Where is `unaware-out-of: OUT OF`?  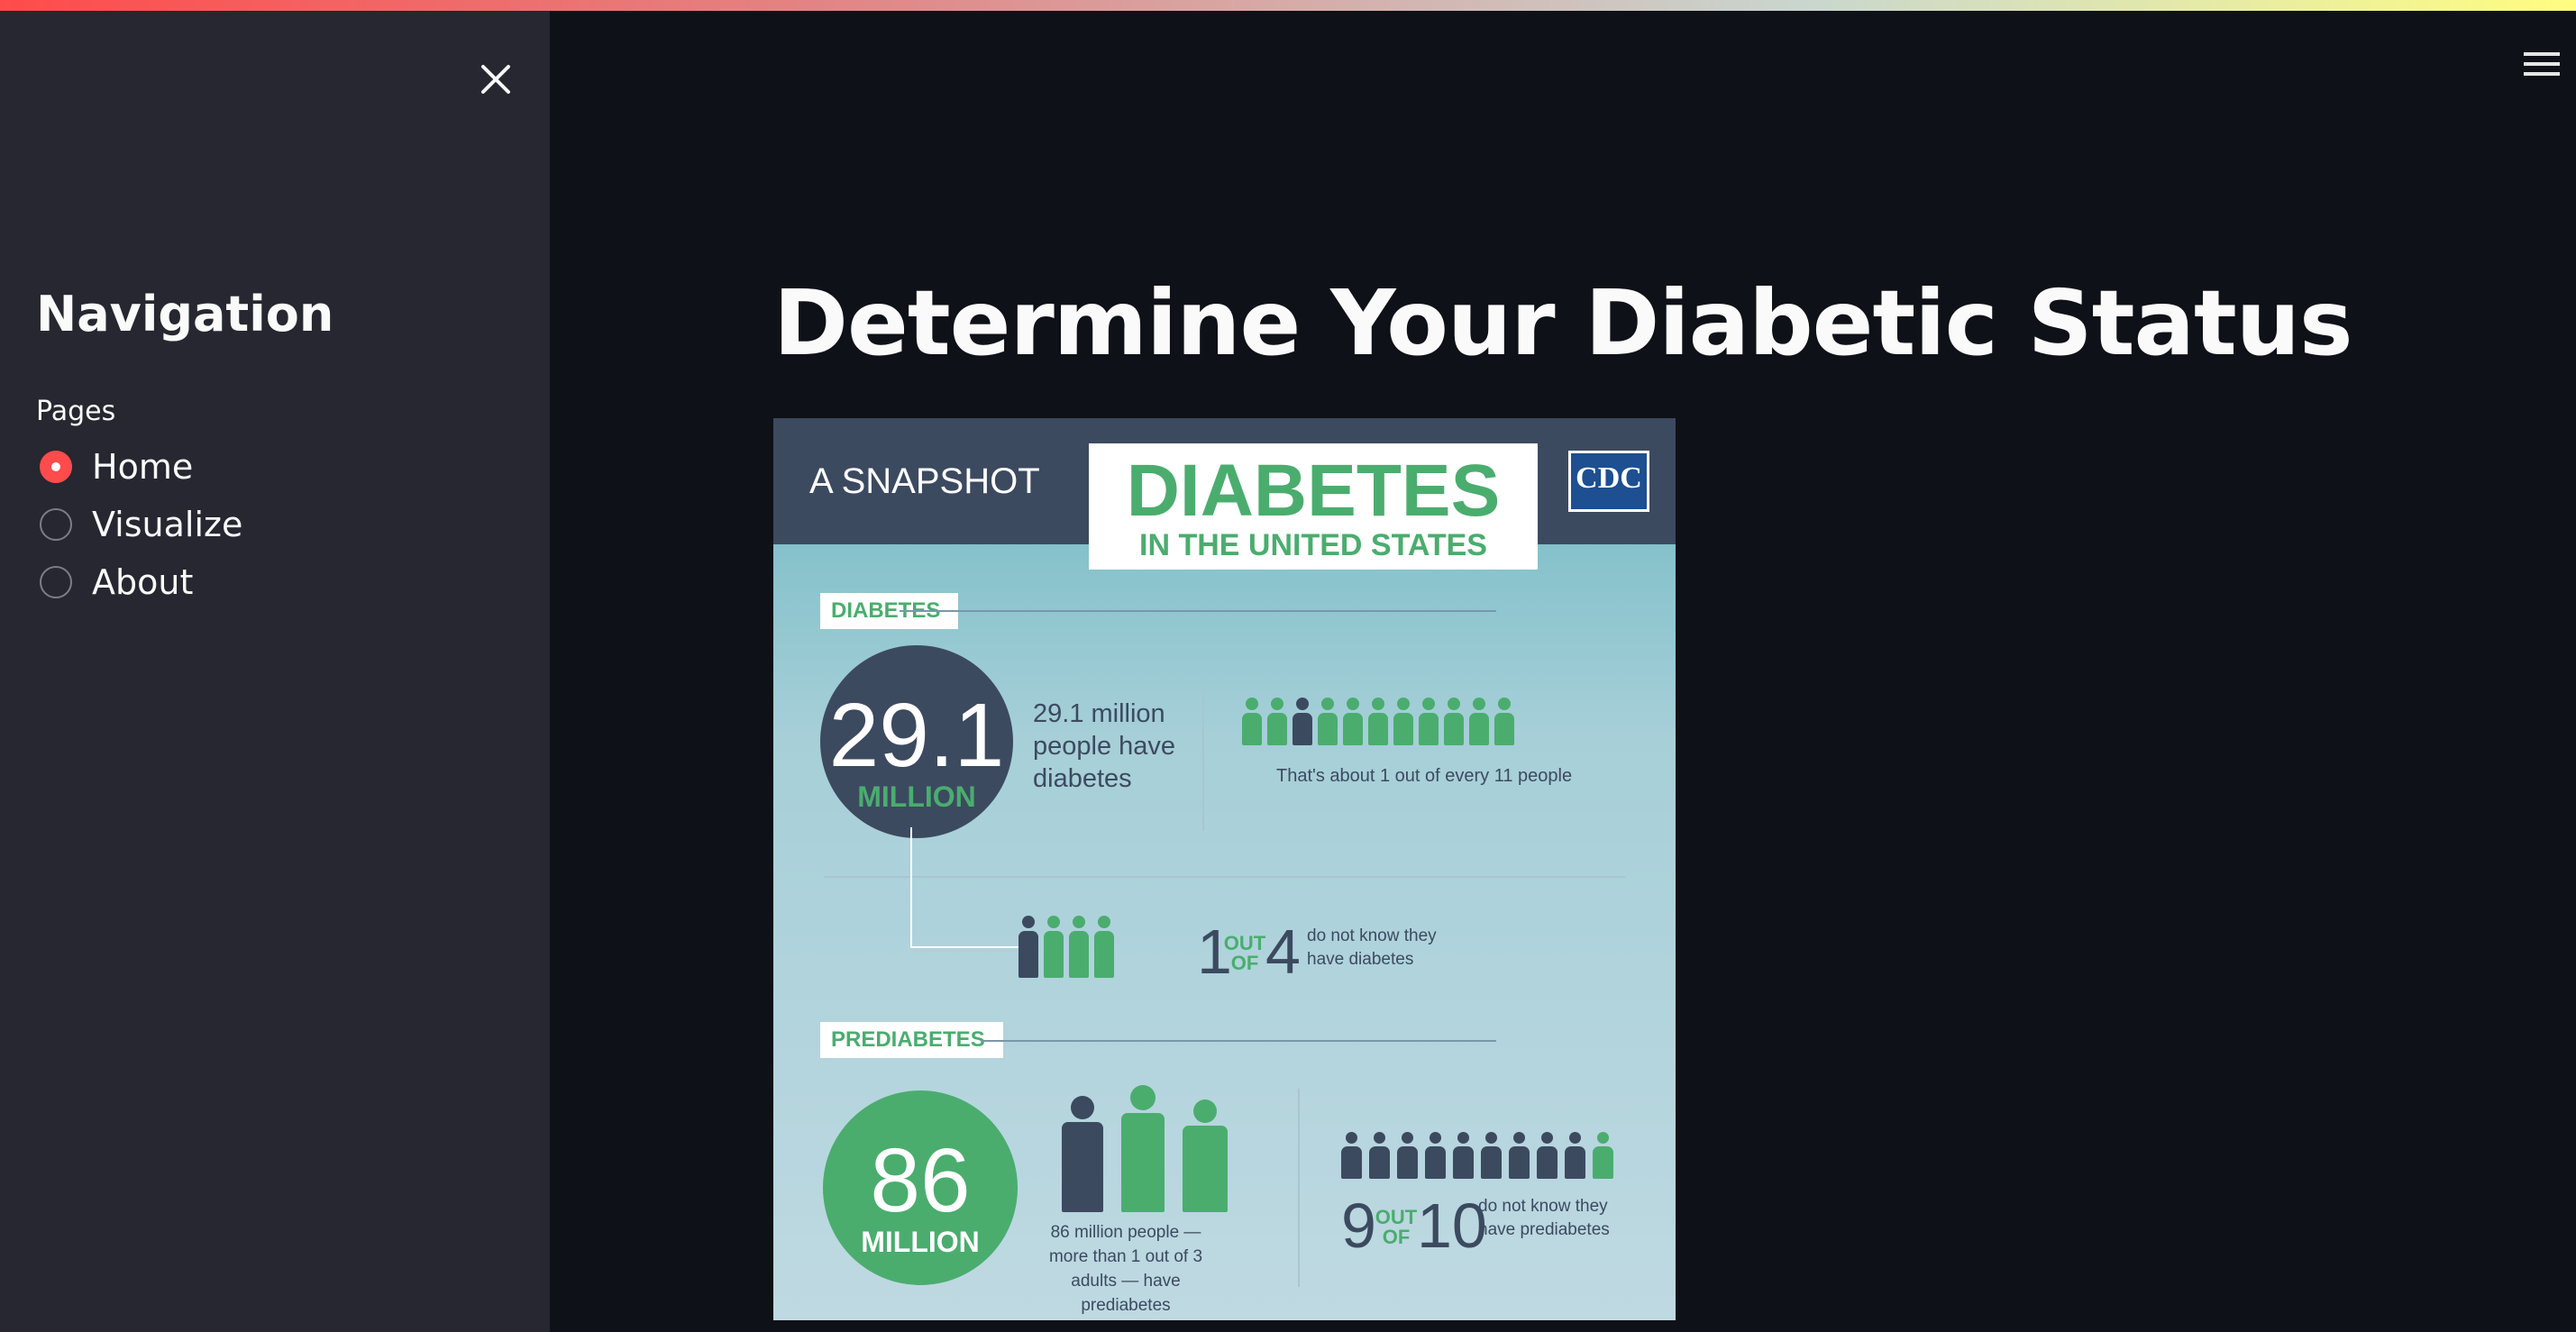
unaware-out-of: OUT OF is located at coordinates (1244, 953).